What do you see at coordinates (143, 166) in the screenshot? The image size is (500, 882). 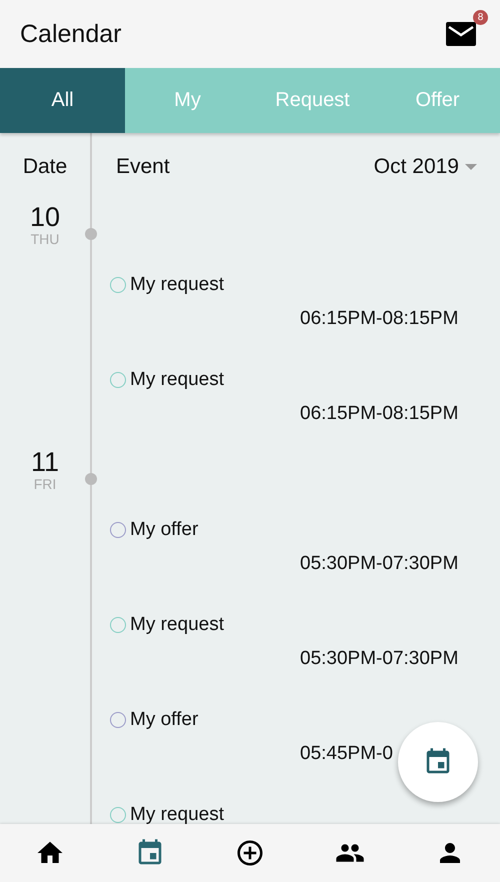 I see `column-header: Event` at bounding box center [143, 166].